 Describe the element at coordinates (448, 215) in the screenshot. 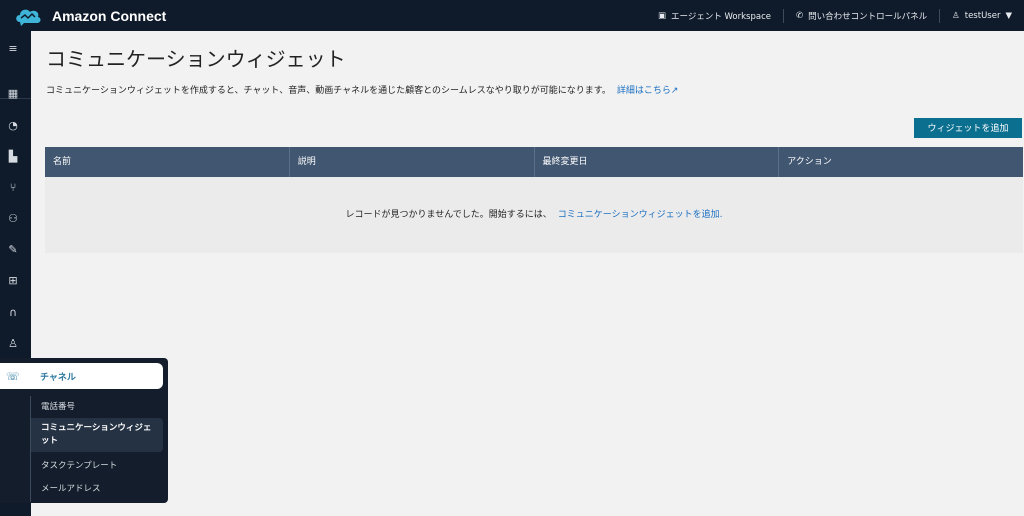

I see `empty-text: レコードが見つかりませんでした。開始するには、` at that location.